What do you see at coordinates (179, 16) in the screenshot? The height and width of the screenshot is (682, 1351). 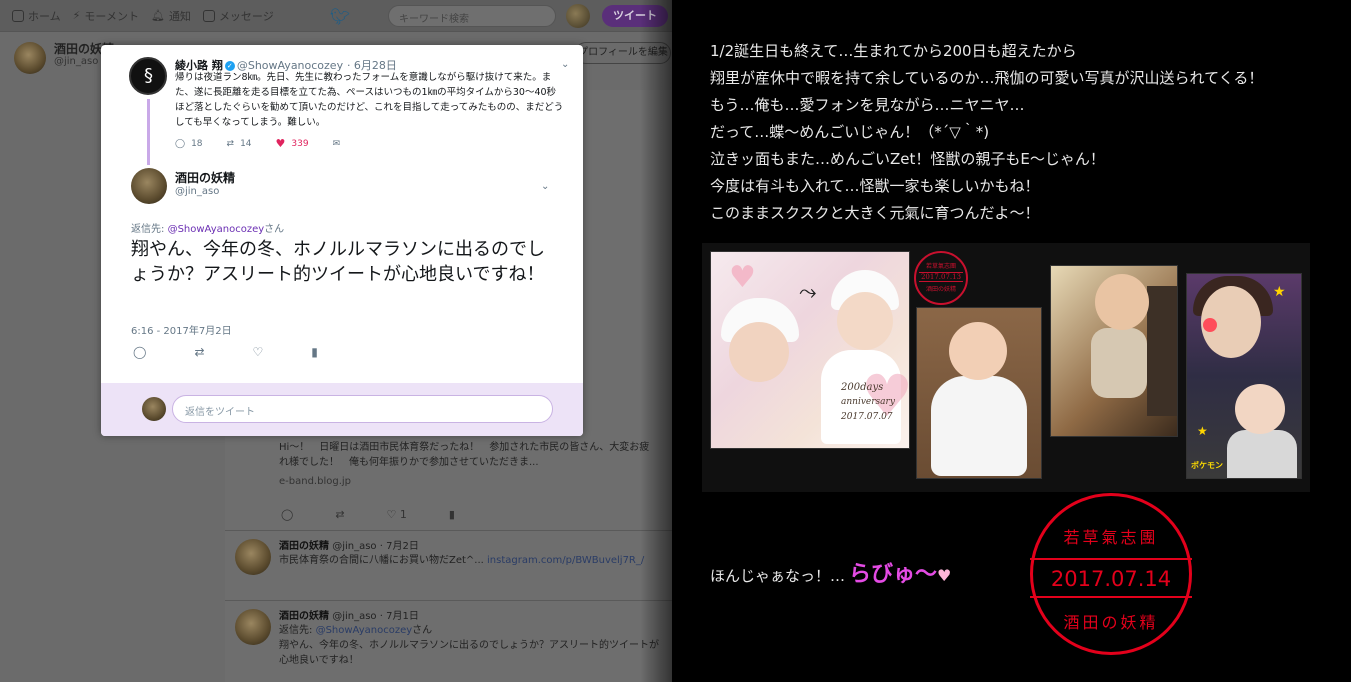 I see `nav-notifications-label: 通知` at bounding box center [179, 16].